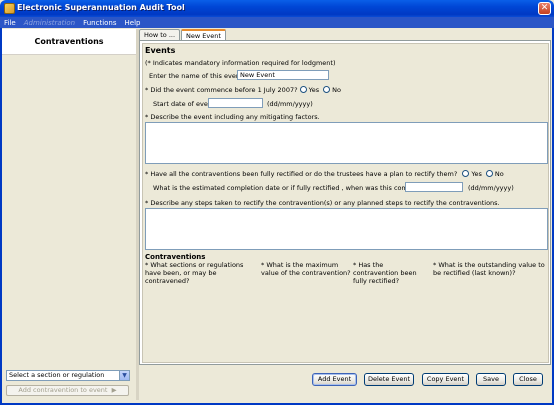 Image resolution: width=554 pixels, height=405 pixels. Describe the element at coordinates (57, 375) in the screenshot. I see `section-select-value: Select a section or regulation` at that location.